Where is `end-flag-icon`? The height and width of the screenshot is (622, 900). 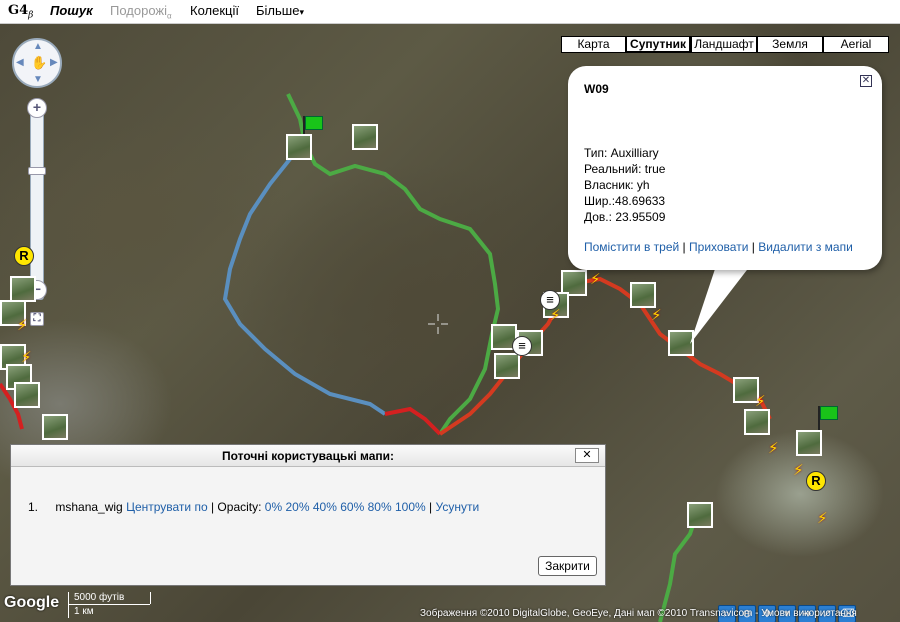
end-flag-icon is located at coordinates (829, 413).